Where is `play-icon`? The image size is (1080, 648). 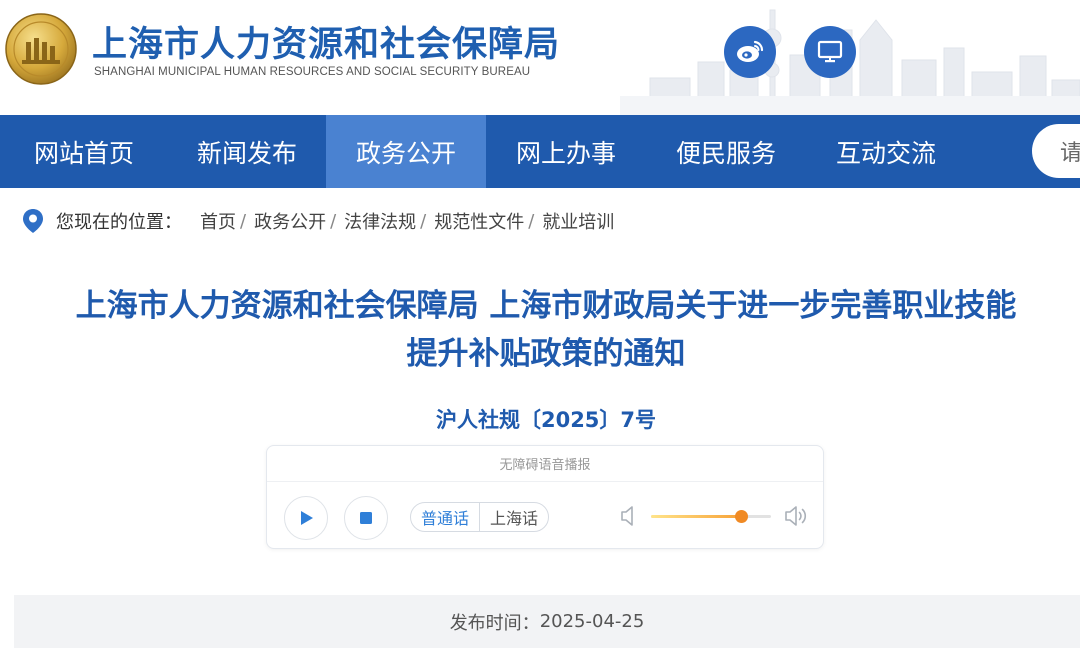
play-icon is located at coordinates (307, 518).